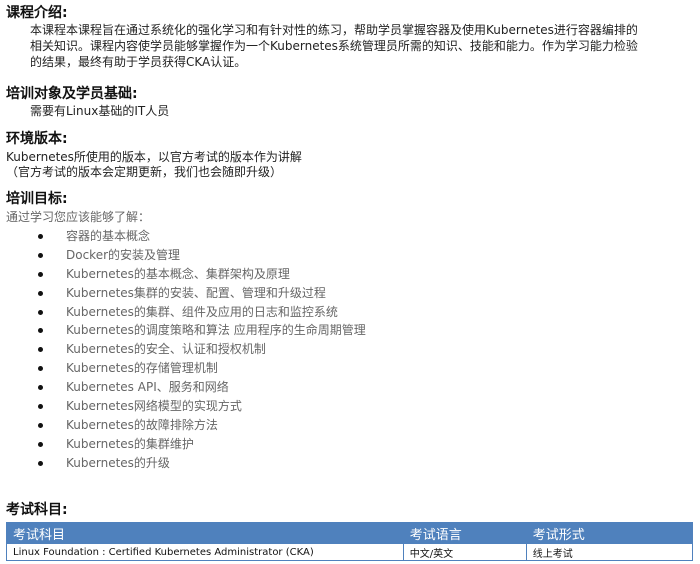 The width and height of the screenshot is (700, 564). Describe the element at coordinates (198, 255) in the screenshot. I see `list-item: Docker的安装及管理` at that location.